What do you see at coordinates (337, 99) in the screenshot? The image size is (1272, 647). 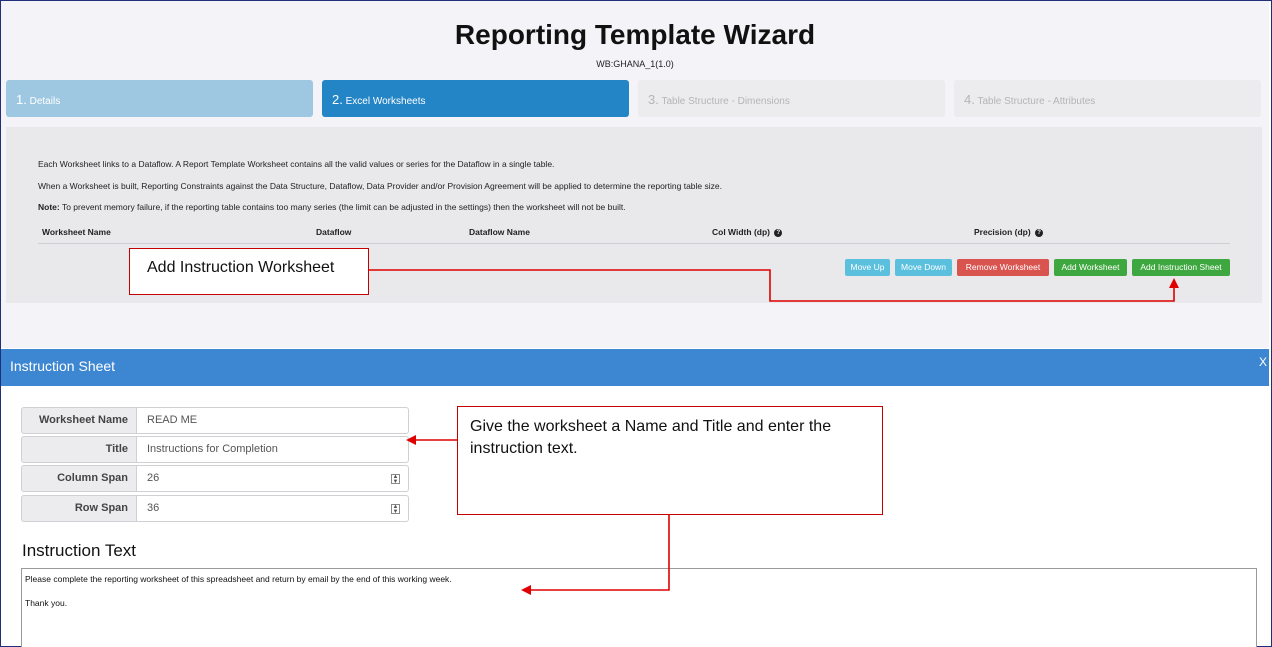 I see `step-number: 2.` at bounding box center [337, 99].